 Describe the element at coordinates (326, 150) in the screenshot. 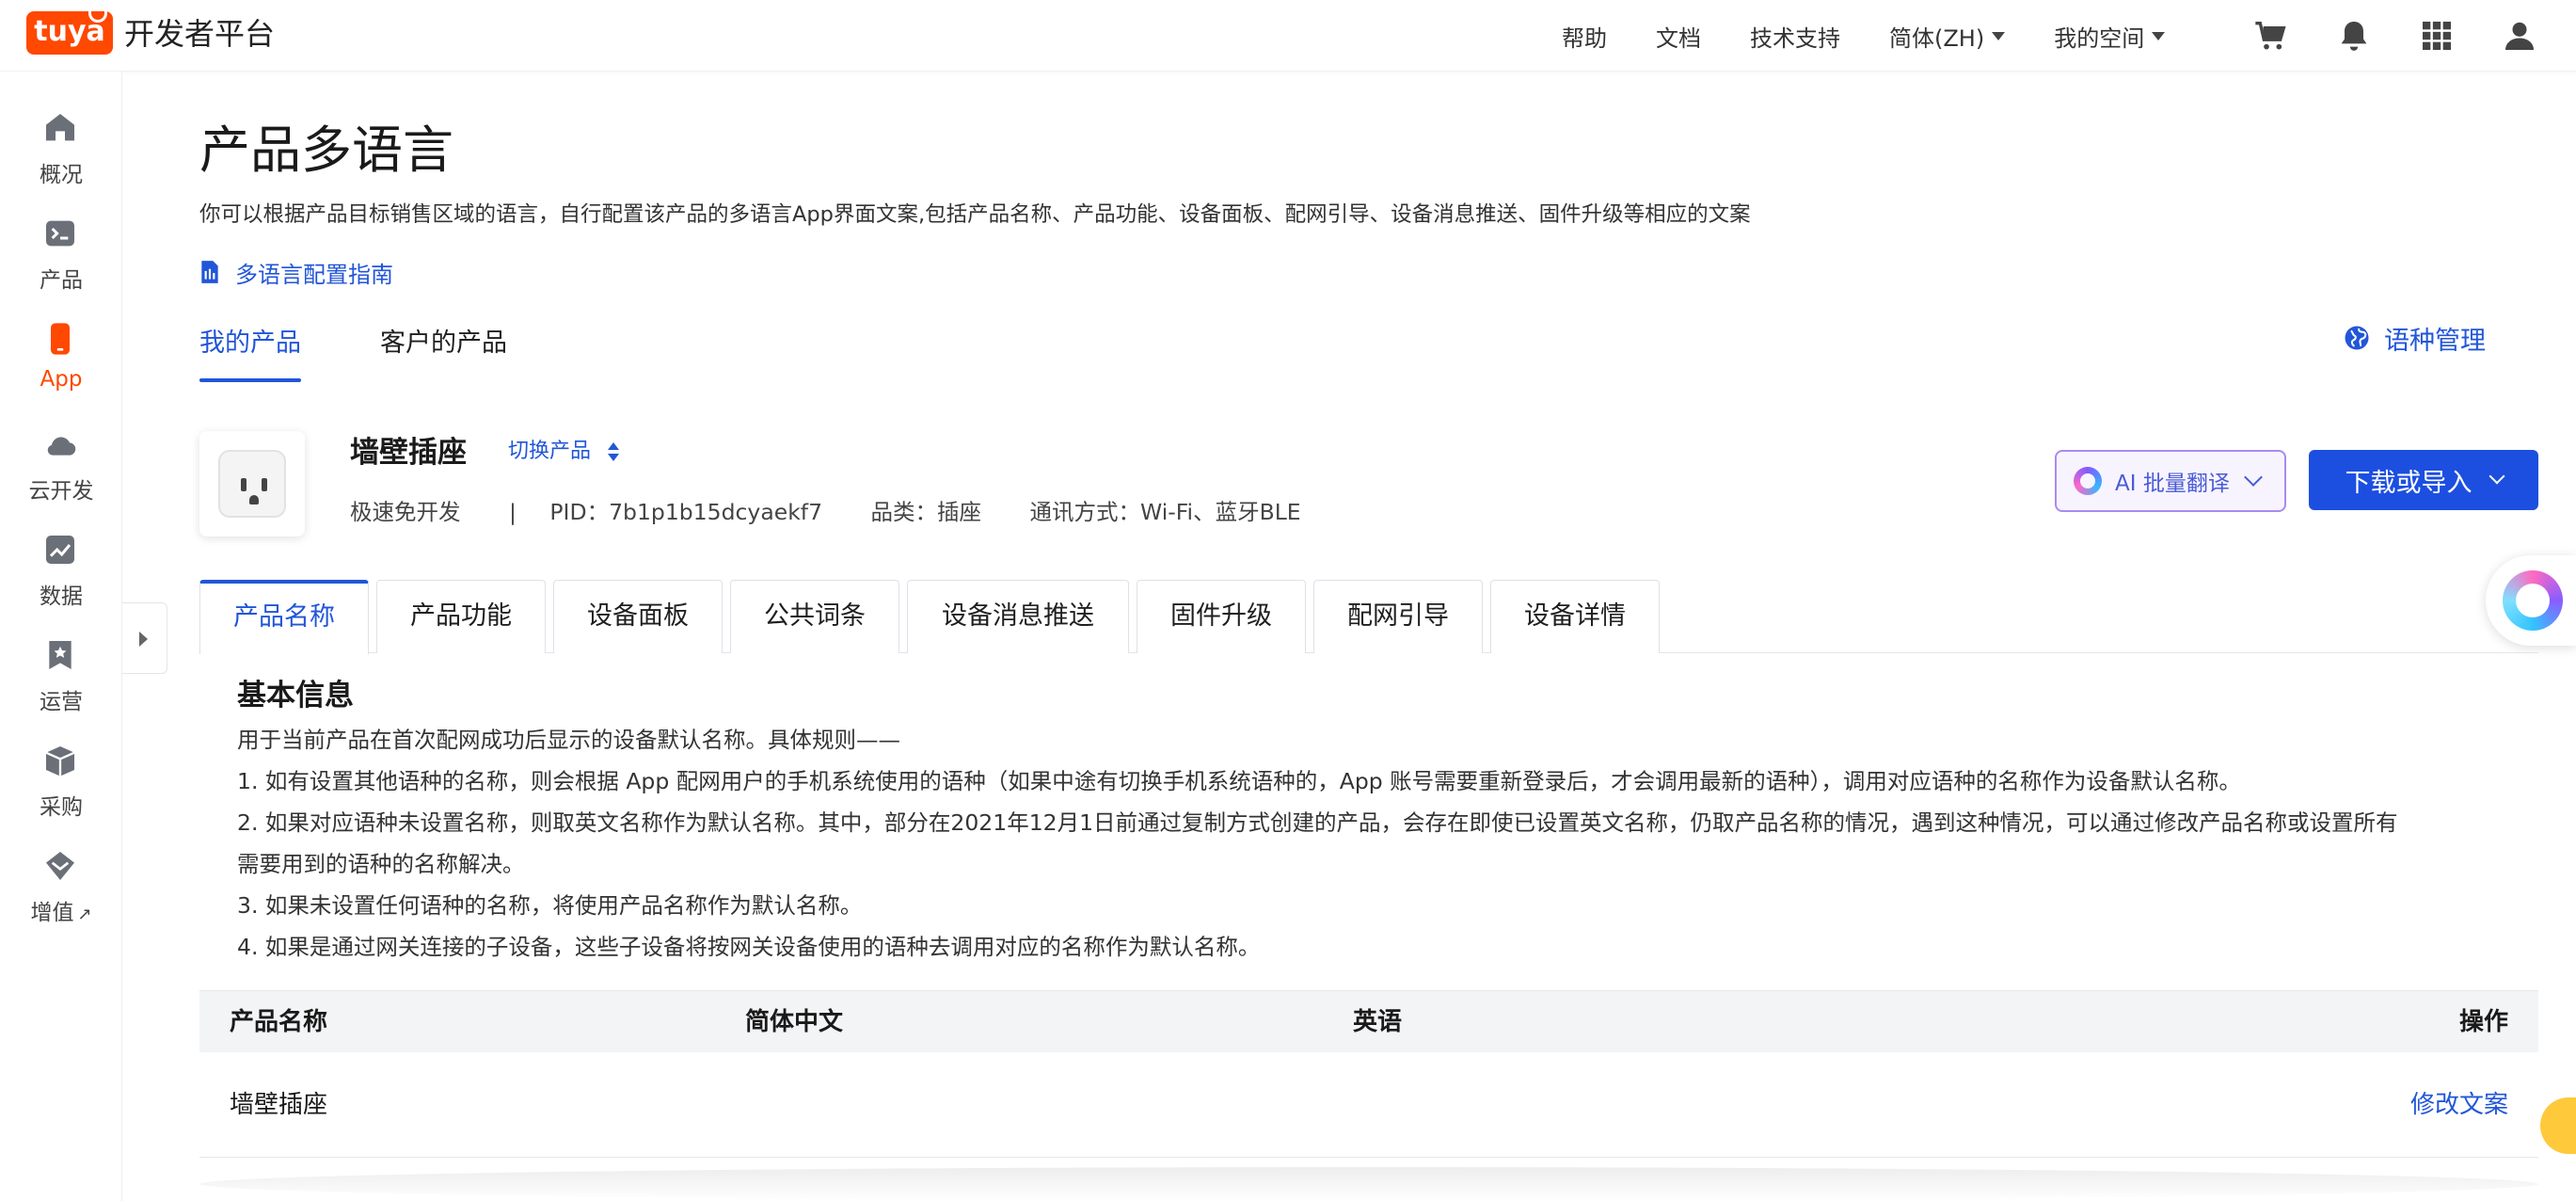

I see `page-title: 产品多语言` at that location.